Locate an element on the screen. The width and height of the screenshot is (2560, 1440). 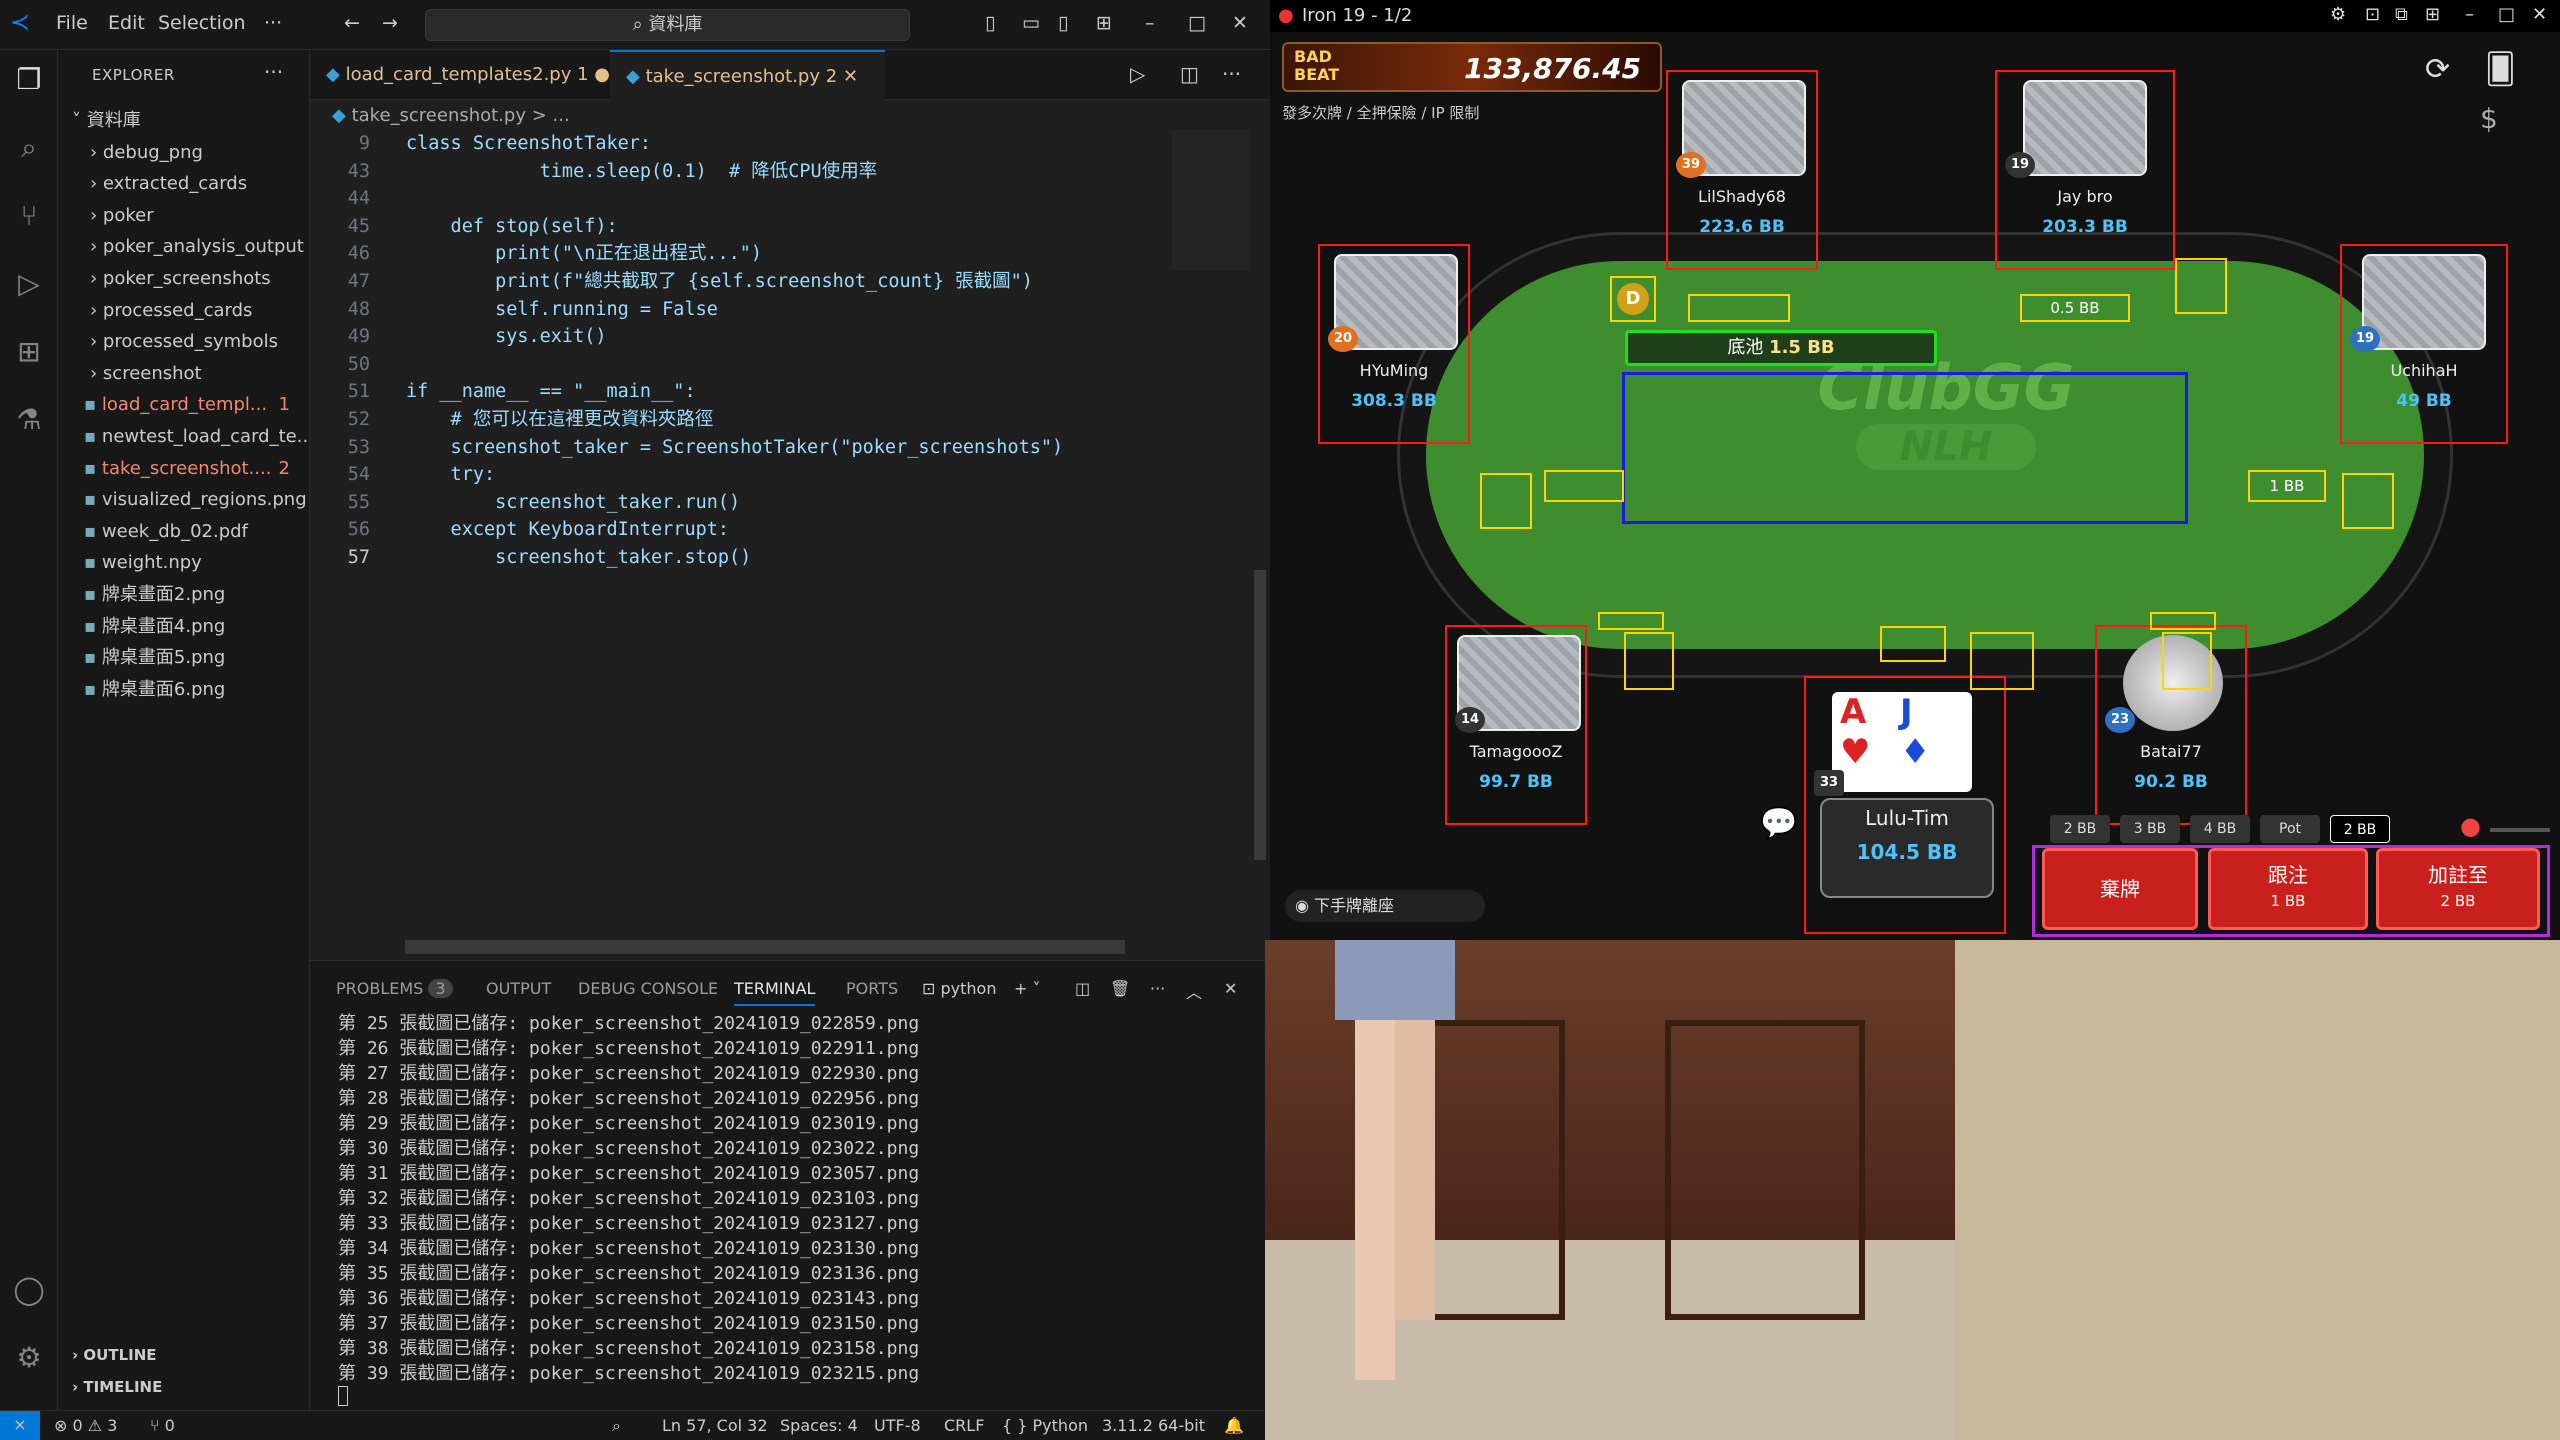
remote-icon: ⨯ is located at coordinates (20, 1425).